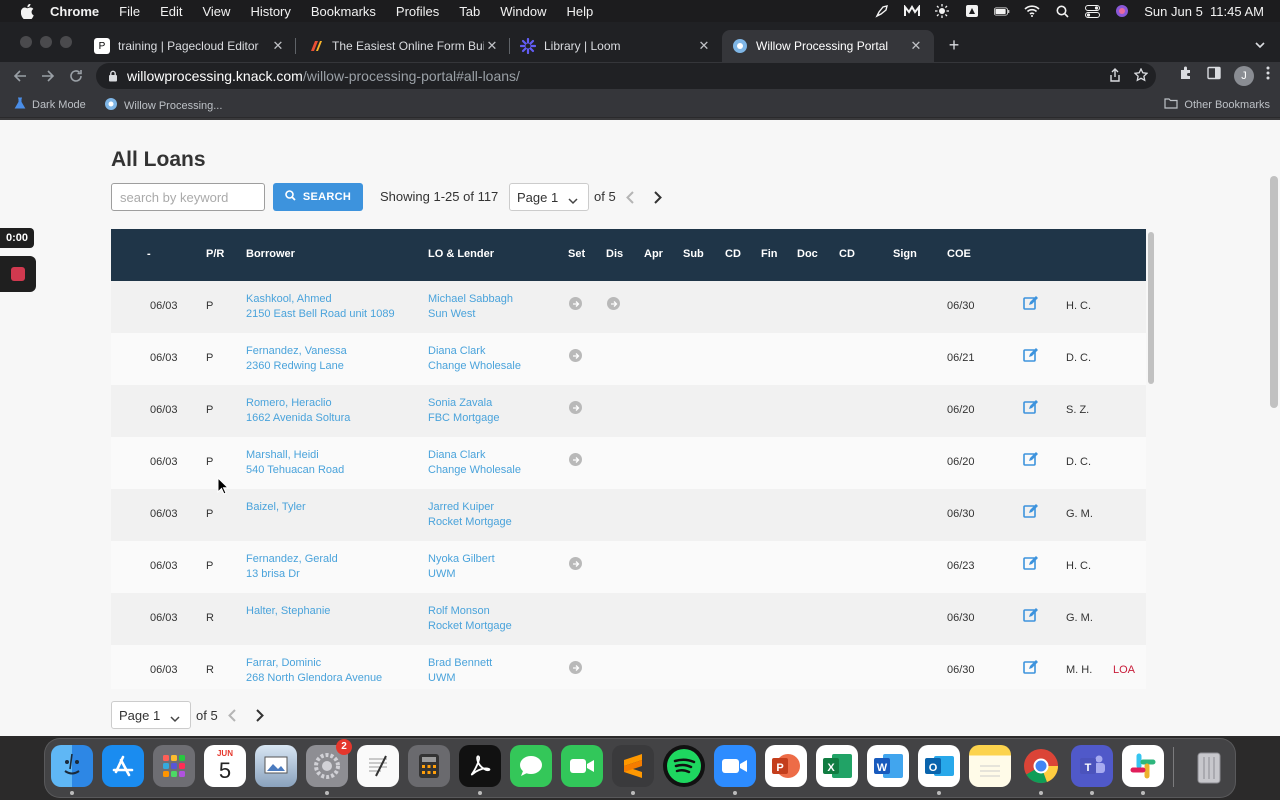 The width and height of the screenshot is (1280, 800). I want to click on menu-profiles: Profiles, so click(417, 11).